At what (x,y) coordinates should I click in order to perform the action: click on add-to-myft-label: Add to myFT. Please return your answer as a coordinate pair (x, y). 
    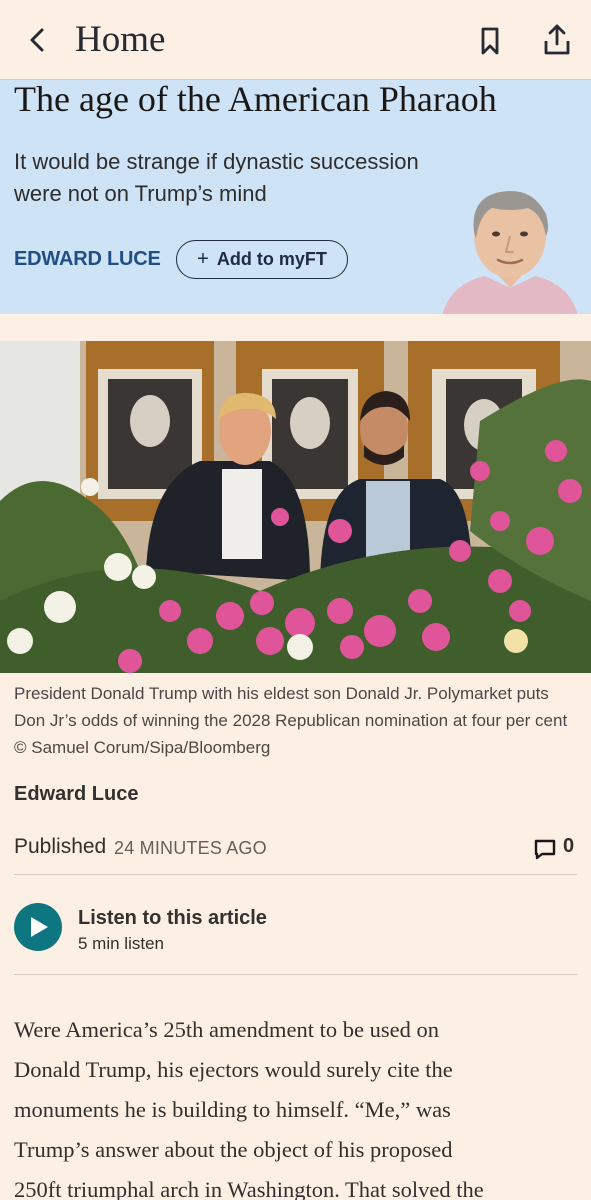
    Looking at the image, I should click on (271, 259).